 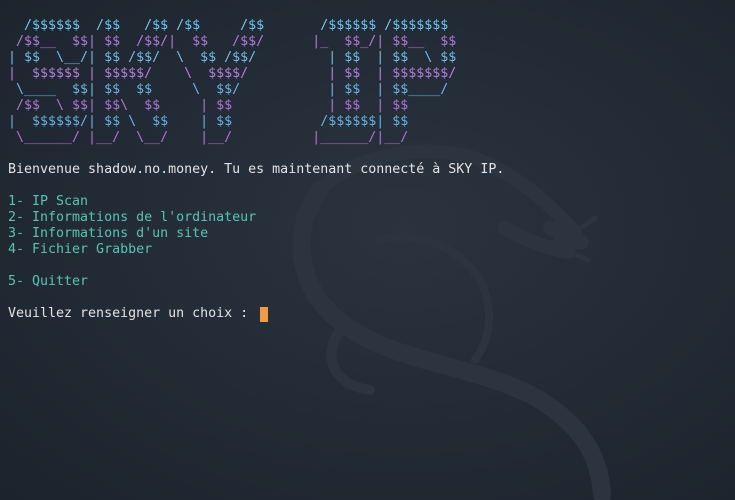 What do you see at coordinates (371, 314) in the screenshot?
I see `choice-prompt: Veuillez renseigner un choix :` at bounding box center [371, 314].